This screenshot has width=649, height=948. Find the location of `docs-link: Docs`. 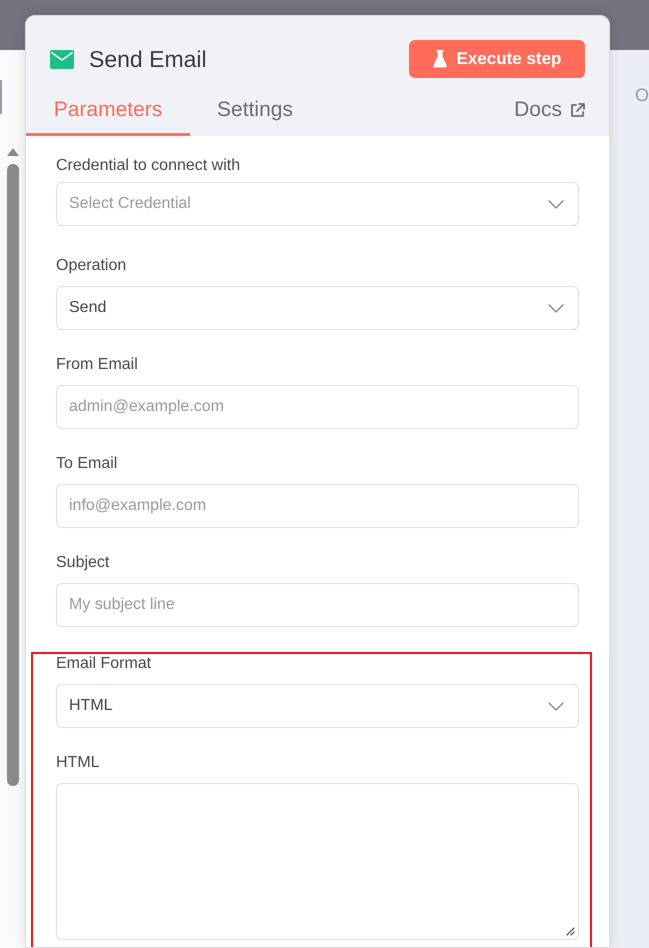

docs-link: Docs is located at coordinates (549, 110).